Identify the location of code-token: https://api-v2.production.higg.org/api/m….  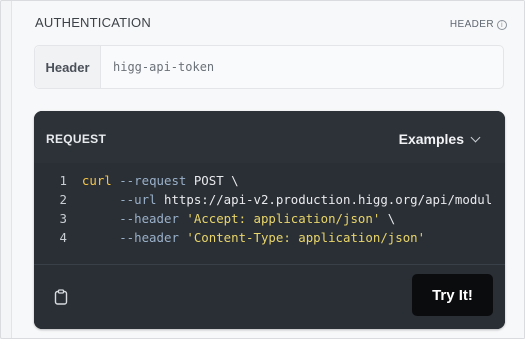
(328, 199).